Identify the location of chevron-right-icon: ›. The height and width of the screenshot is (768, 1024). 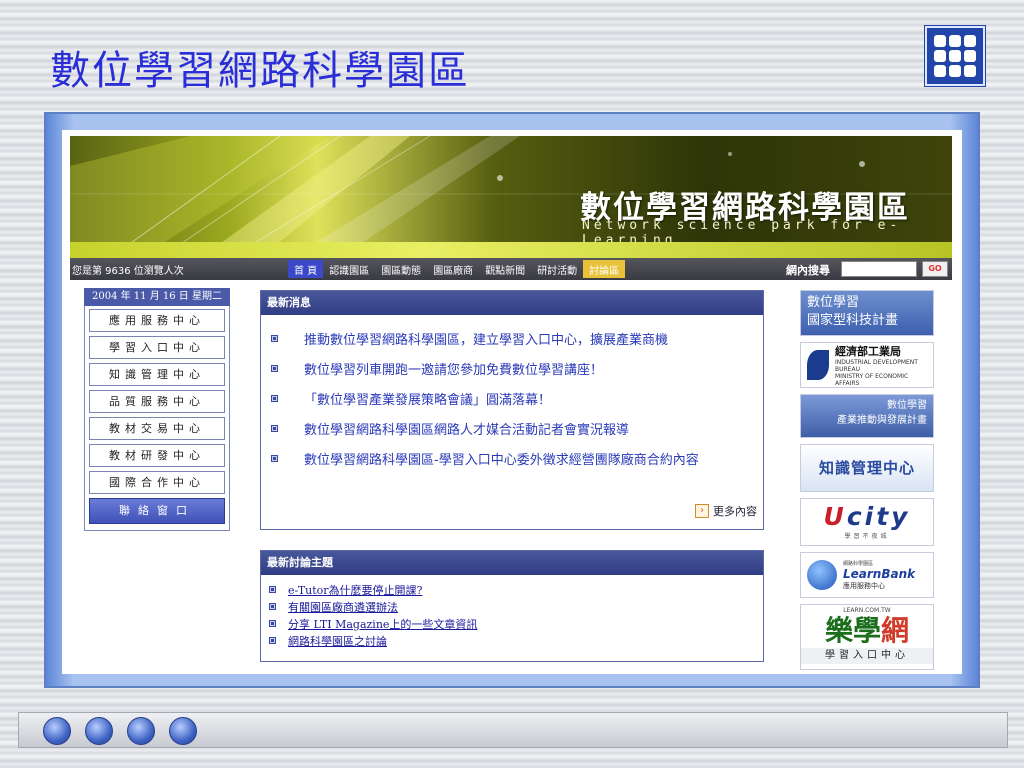
(702, 511).